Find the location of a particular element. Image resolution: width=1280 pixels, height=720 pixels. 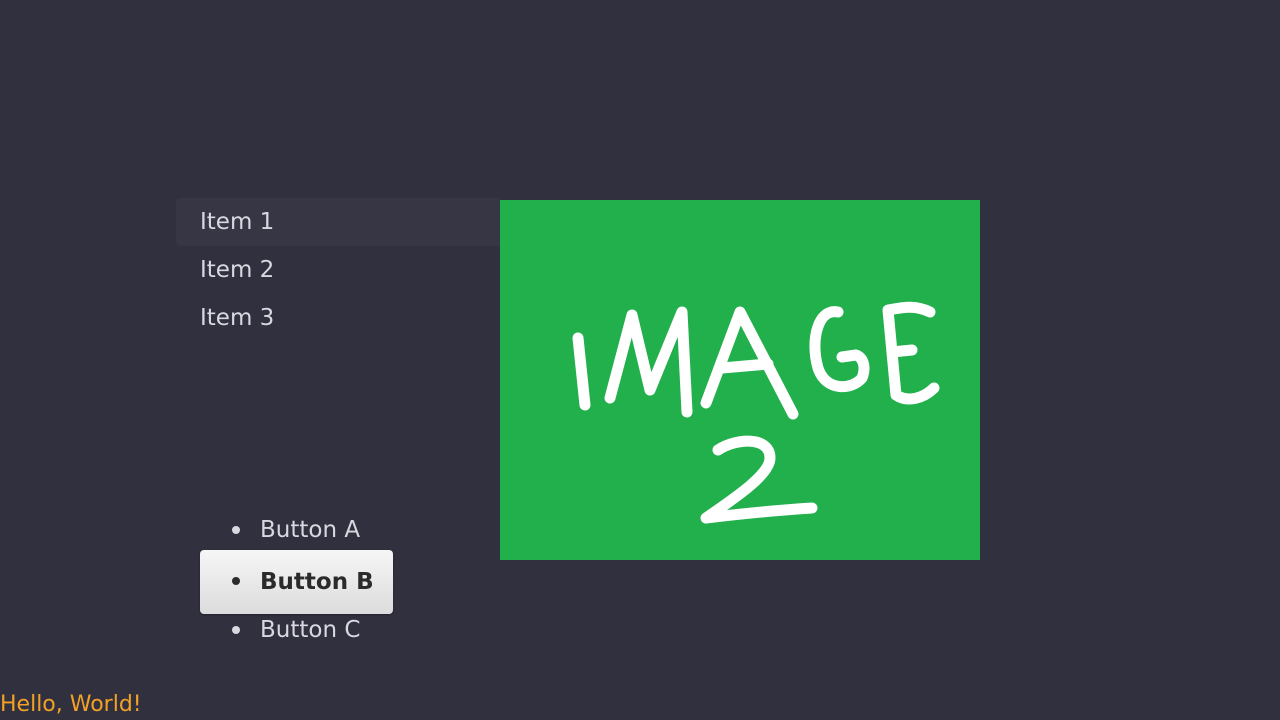

item-list: Item 1 Item 2 Item 3 is located at coordinates (338, 270).